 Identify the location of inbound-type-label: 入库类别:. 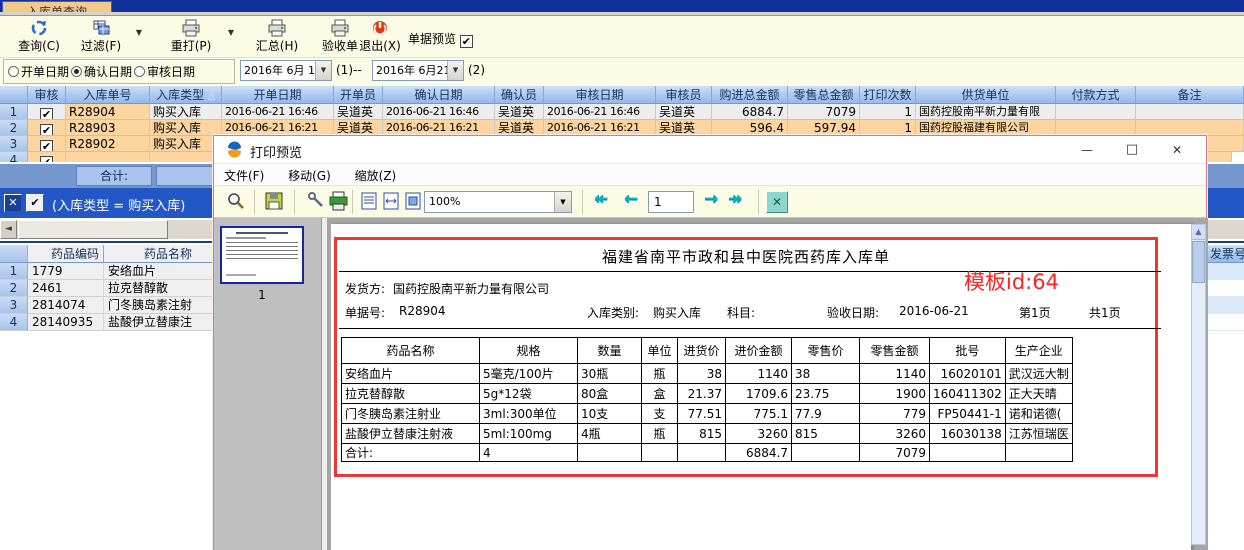
(613, 313).